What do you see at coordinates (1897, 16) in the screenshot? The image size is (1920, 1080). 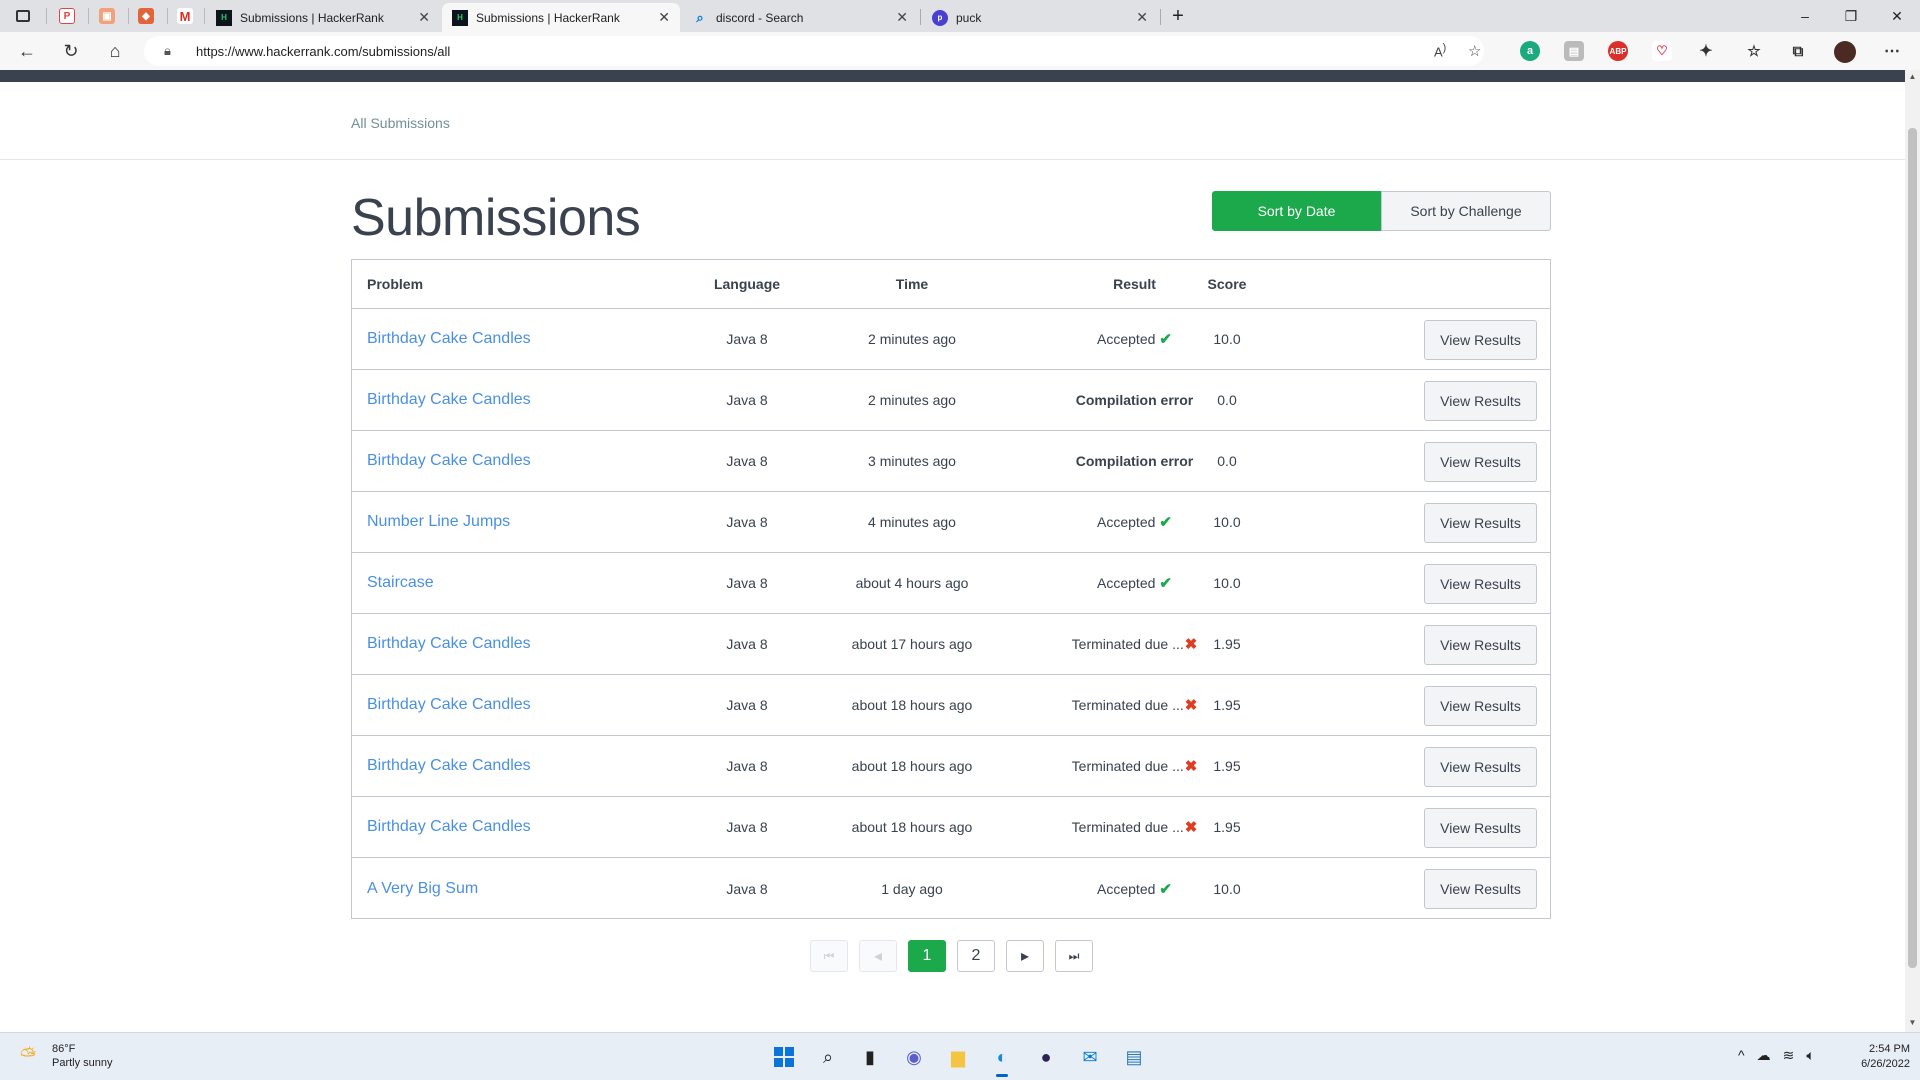 I see `close-window-button: ✕` at bounding box center [1897, 16].